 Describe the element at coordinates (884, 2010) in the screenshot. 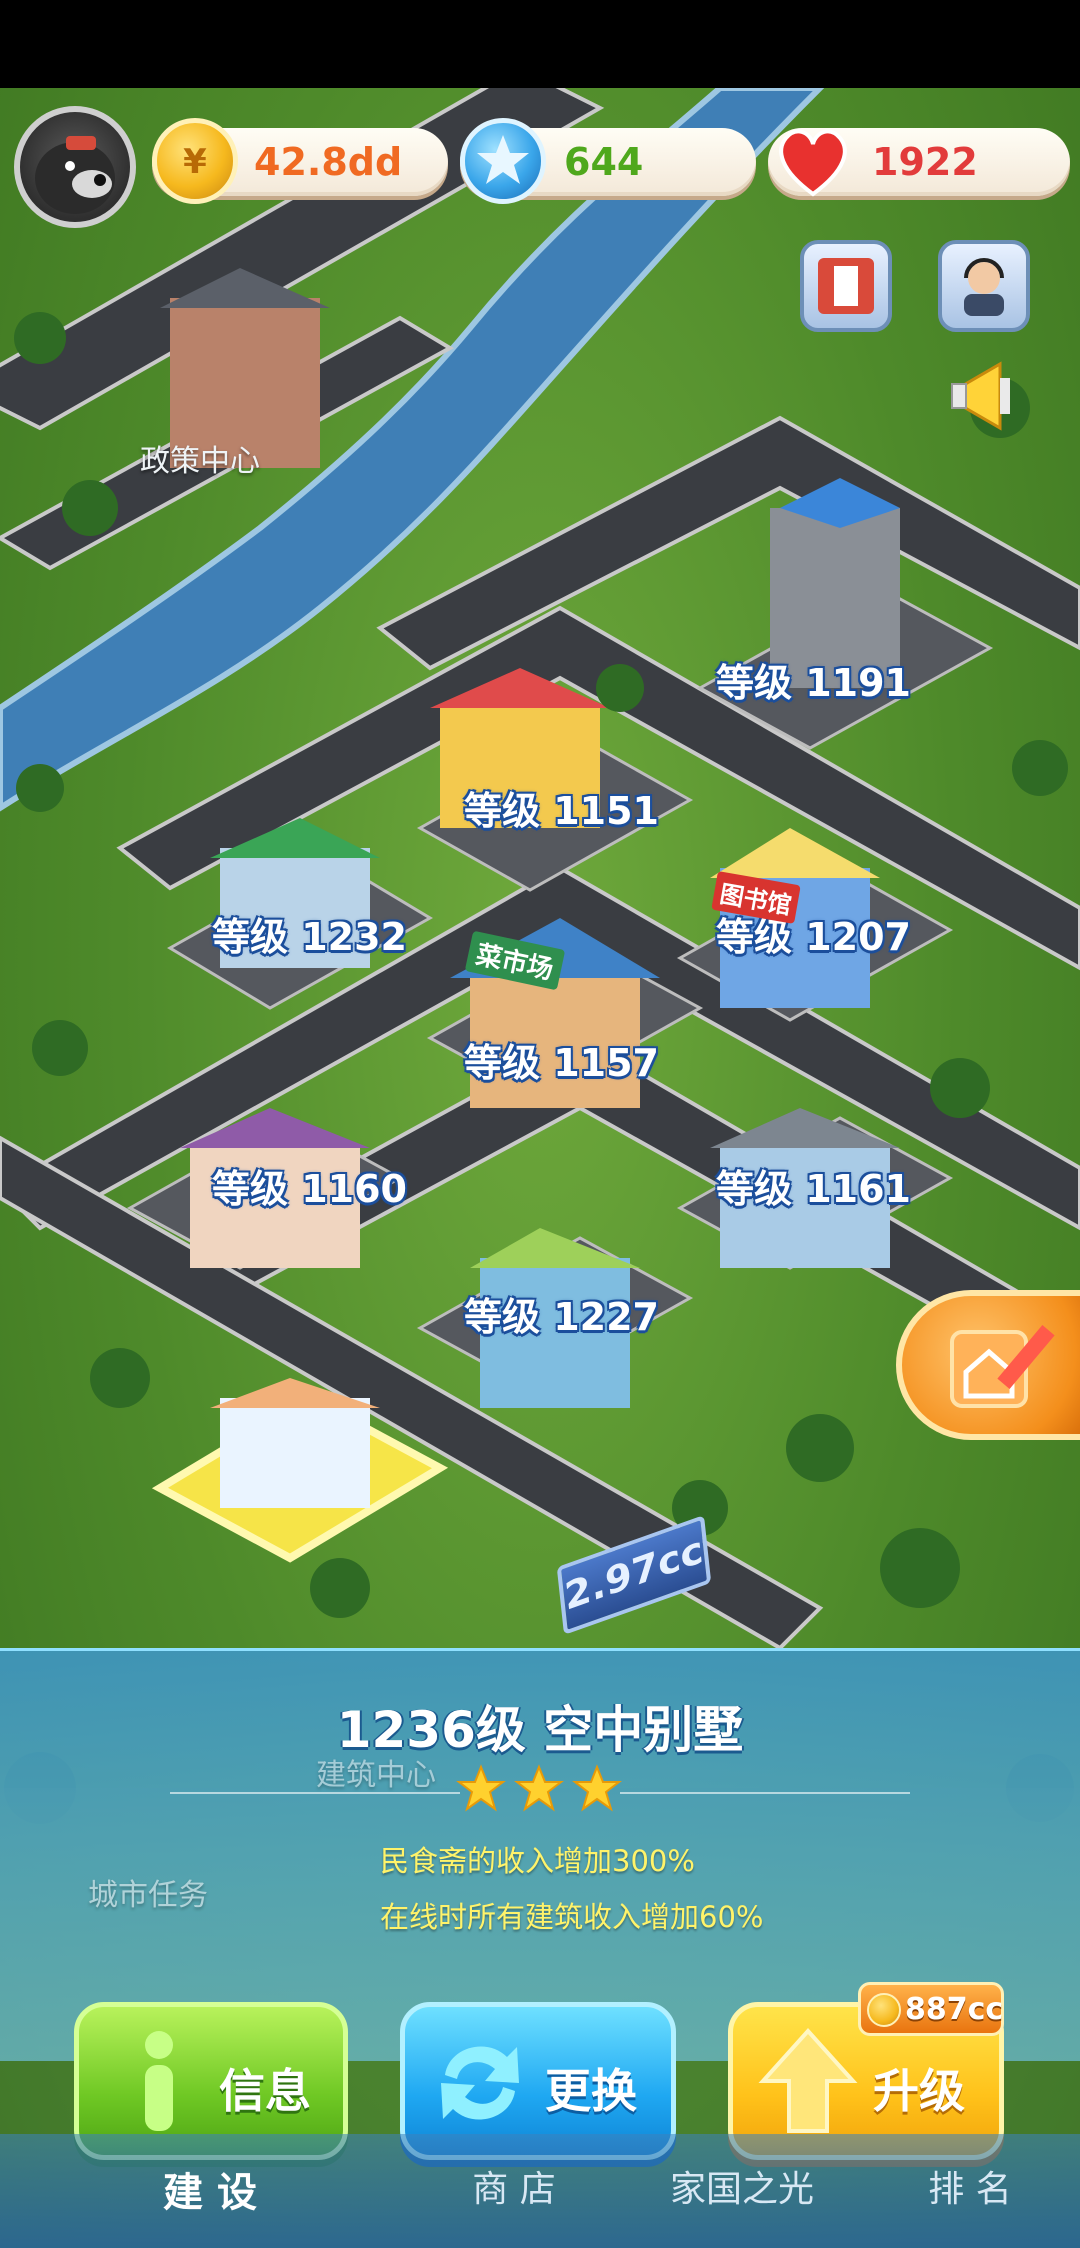

I see `coin-icon` at that location.